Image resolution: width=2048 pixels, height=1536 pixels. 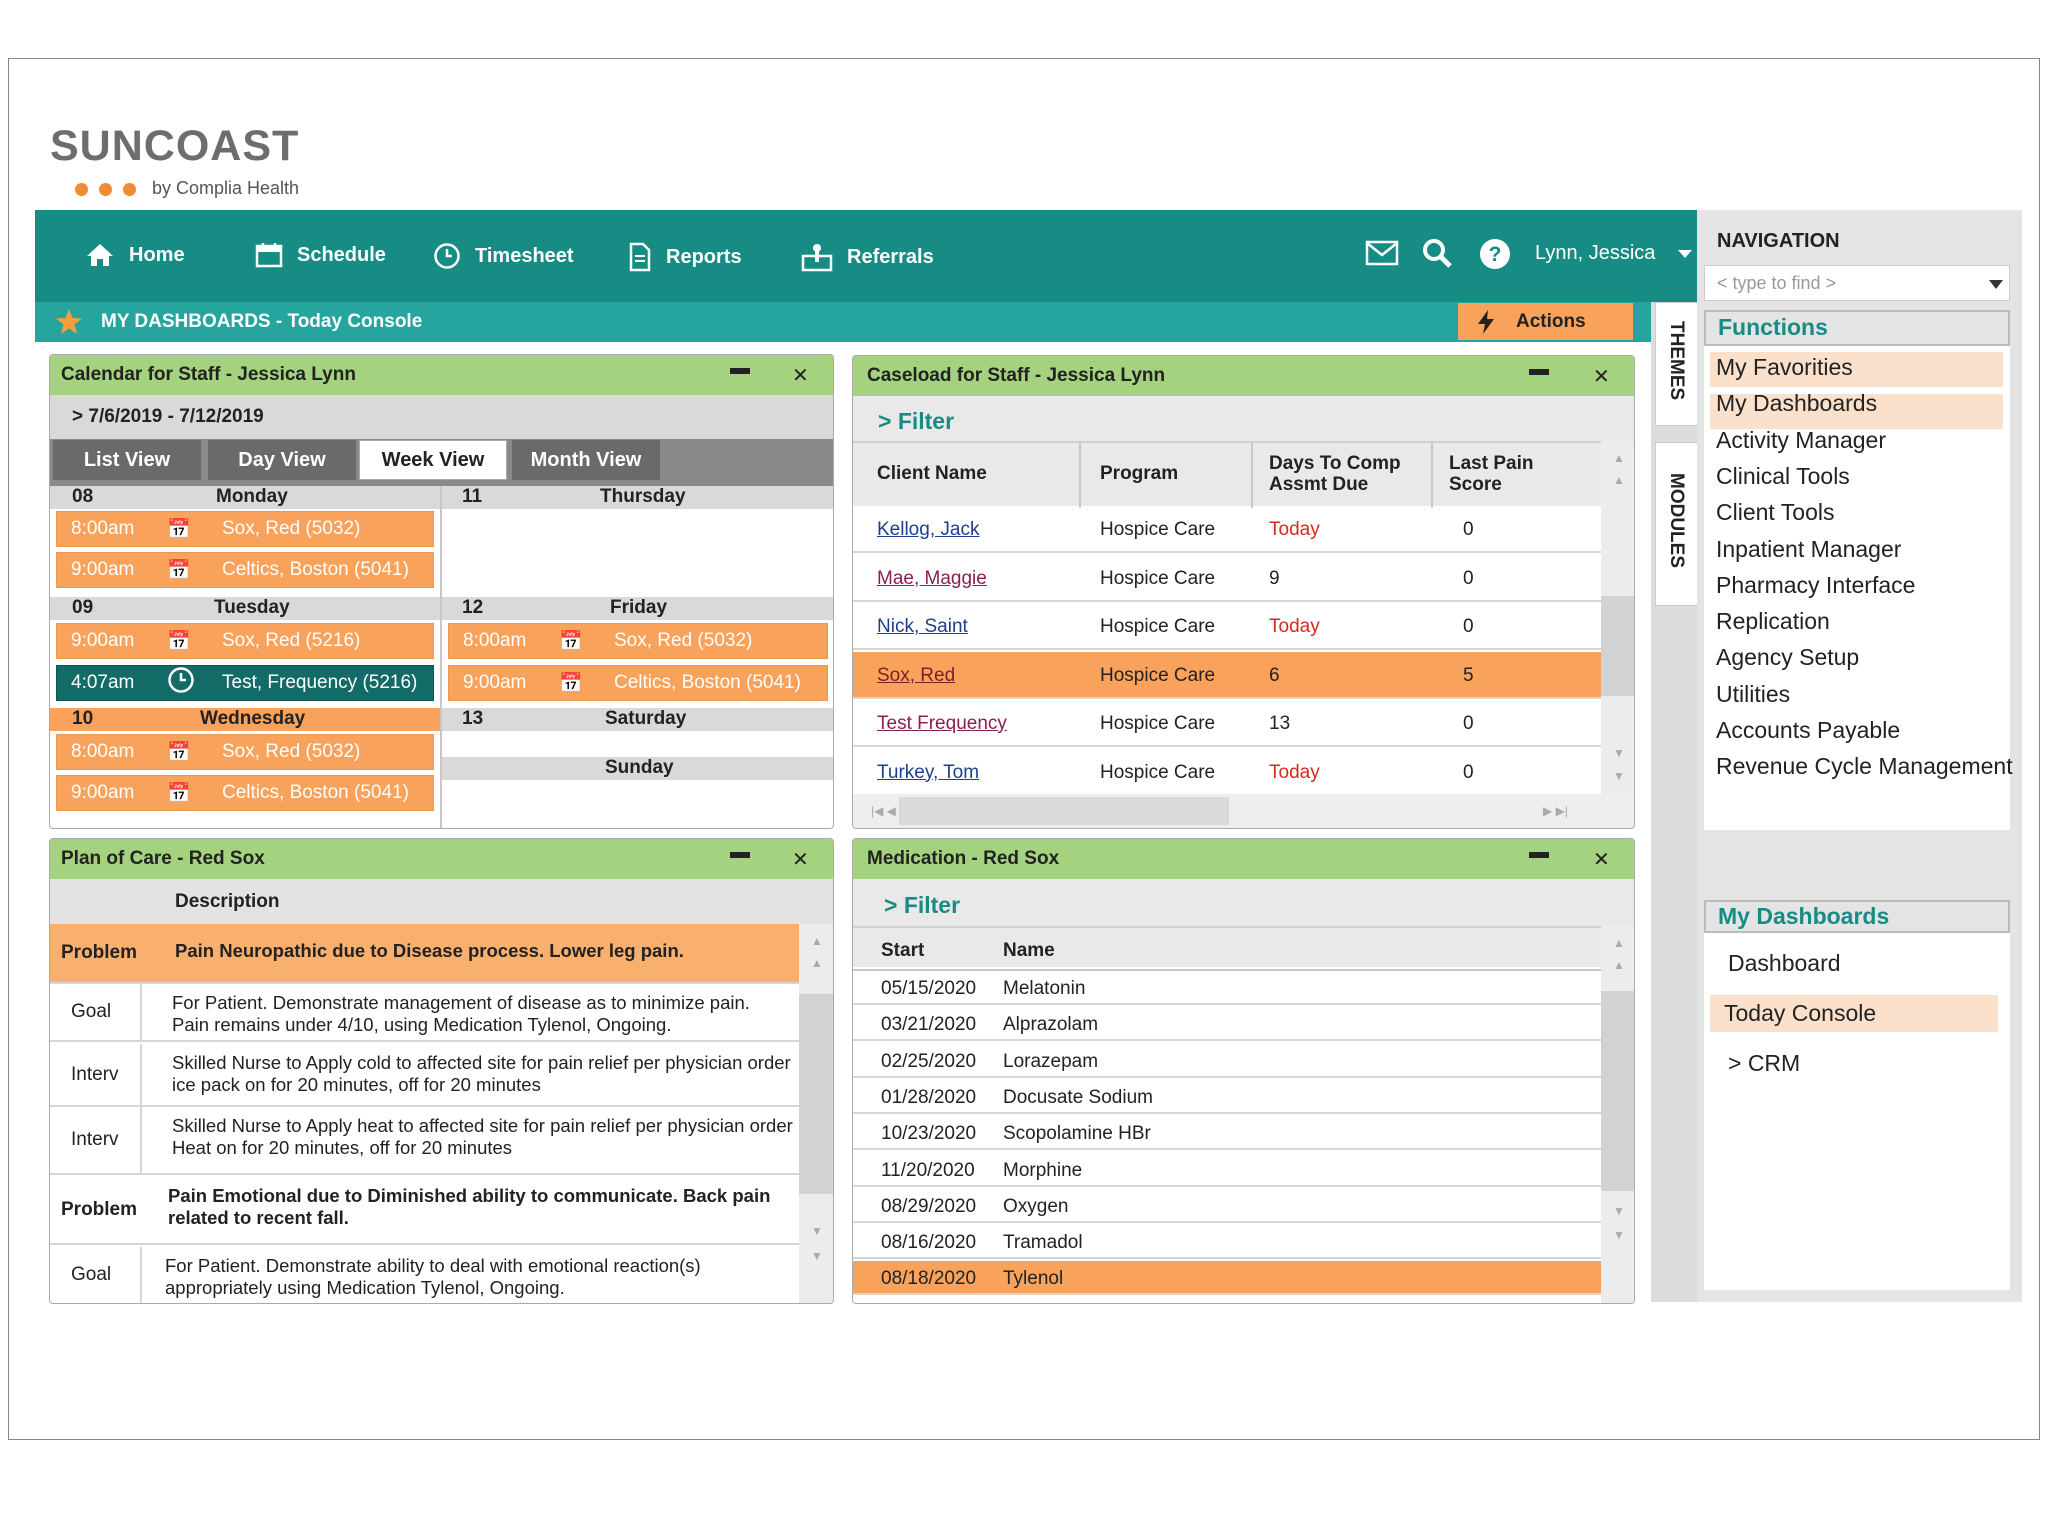 What do you see at coordinates (1551, 321) in the screenshot?
I see `actions-label: Actions` at bounding box center [1551, 321].